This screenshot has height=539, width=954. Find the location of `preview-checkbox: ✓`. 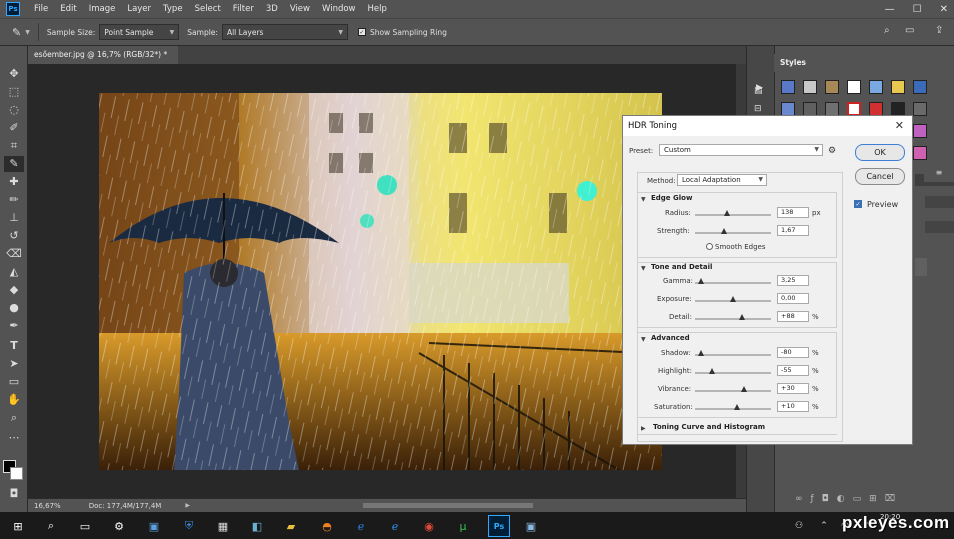

preview-checkbox: ✓ is located at coordinates (858, 204).